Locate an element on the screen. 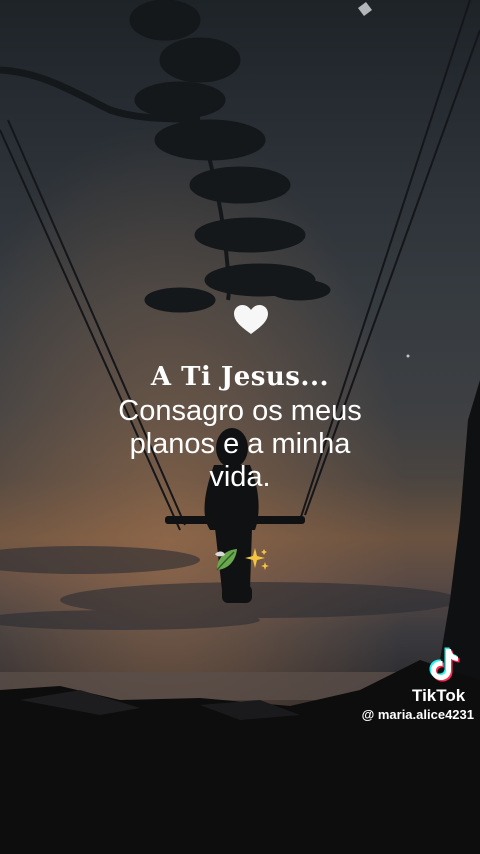  leaf-icon is located at coordinates (226, 560).